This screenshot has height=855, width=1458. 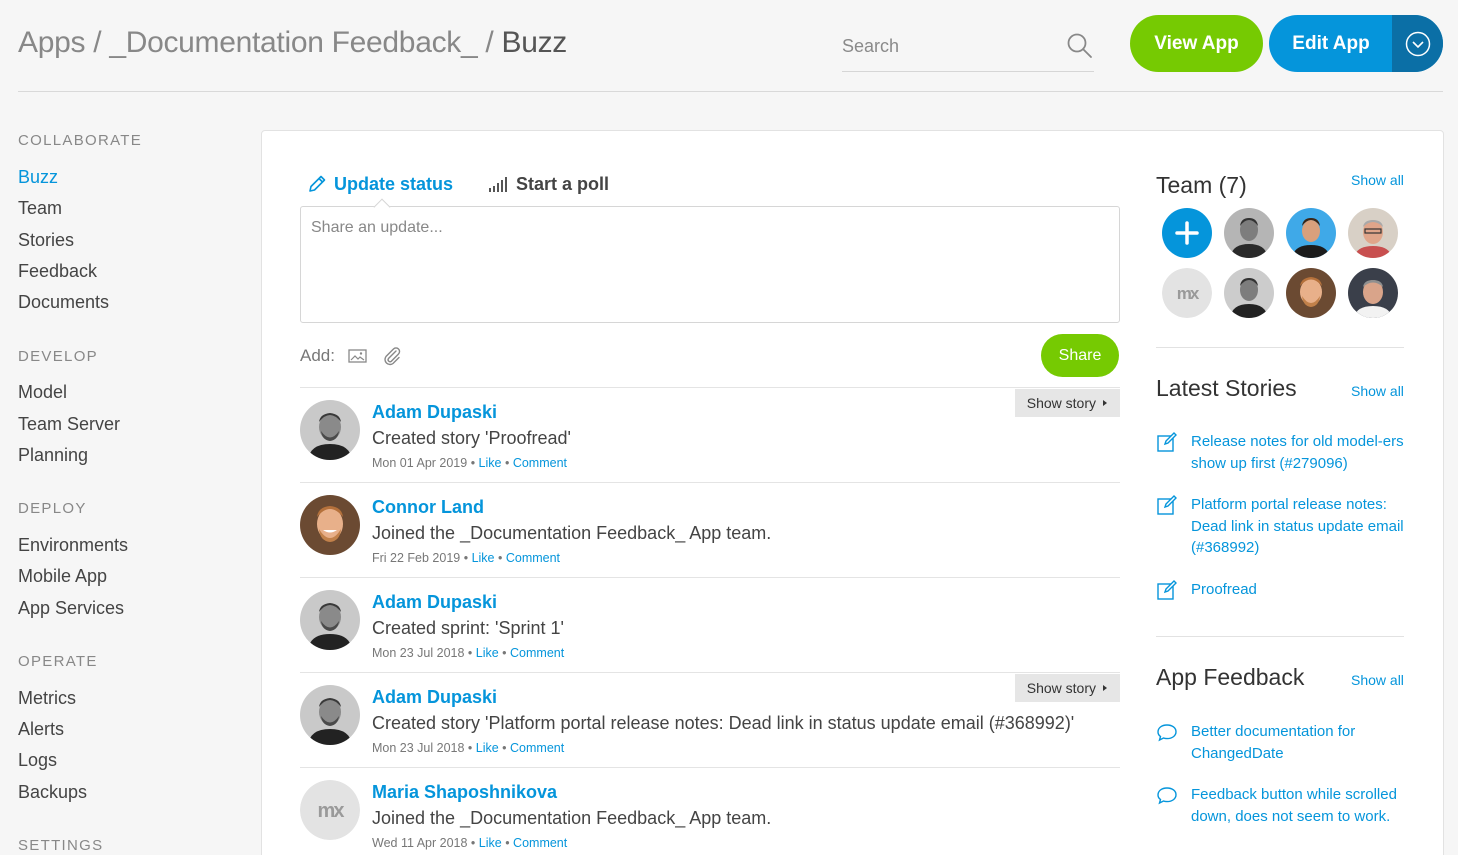 What do you see at coordinates (57, 271) in the screenshot?
I see `sidebar-item-feedback: Feedback` at bounding box center [57, 271].